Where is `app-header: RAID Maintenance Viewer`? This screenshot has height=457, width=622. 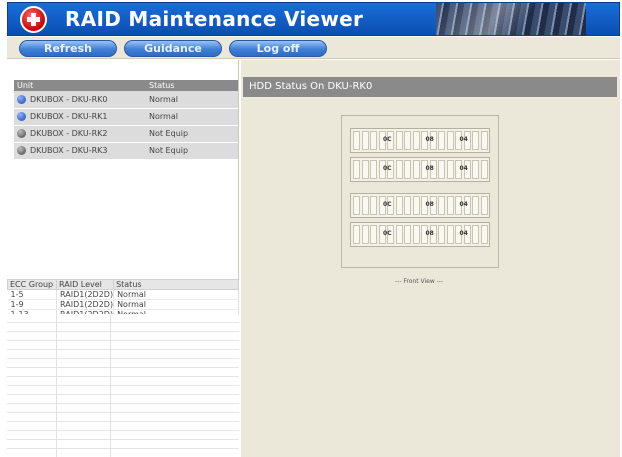
app-header: RAID Maintenance Viewer is located at coordinates (313, 19).